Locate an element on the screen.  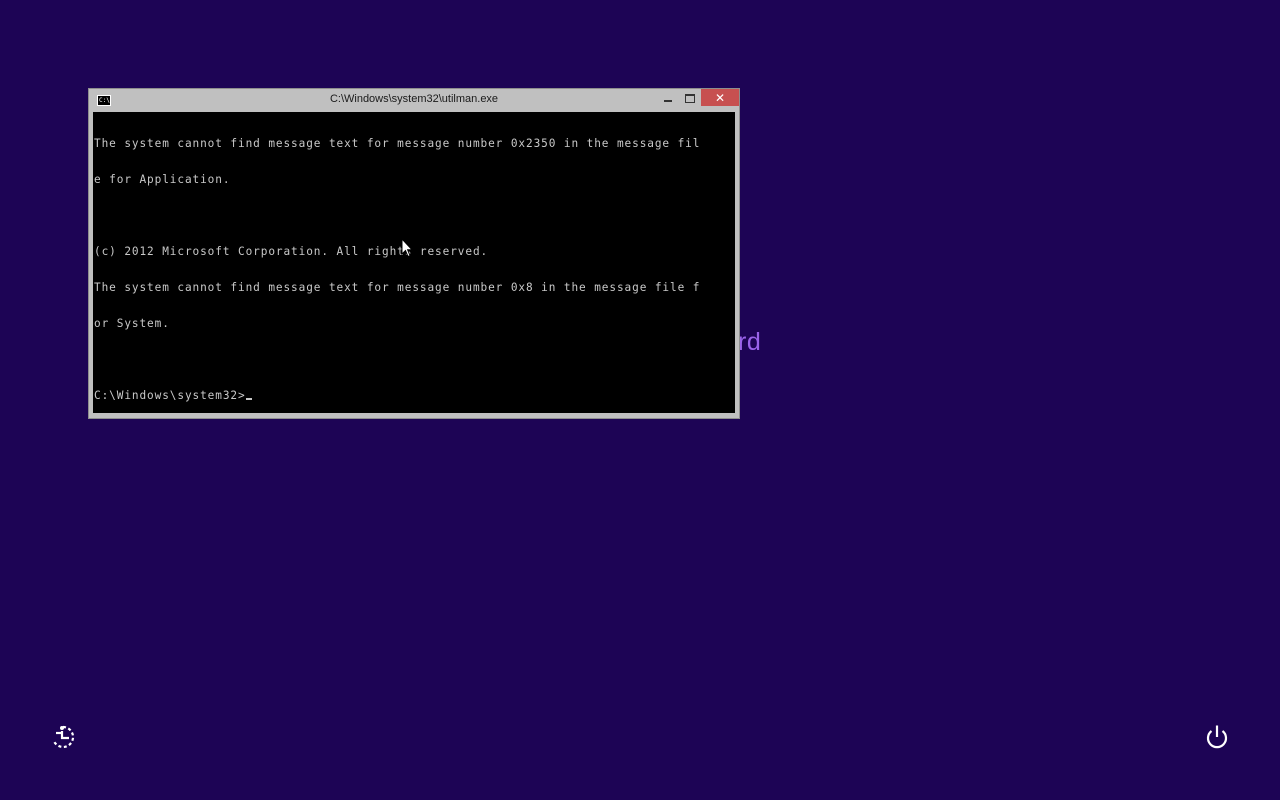
maximize-icon is located at coordinates (690, 98).